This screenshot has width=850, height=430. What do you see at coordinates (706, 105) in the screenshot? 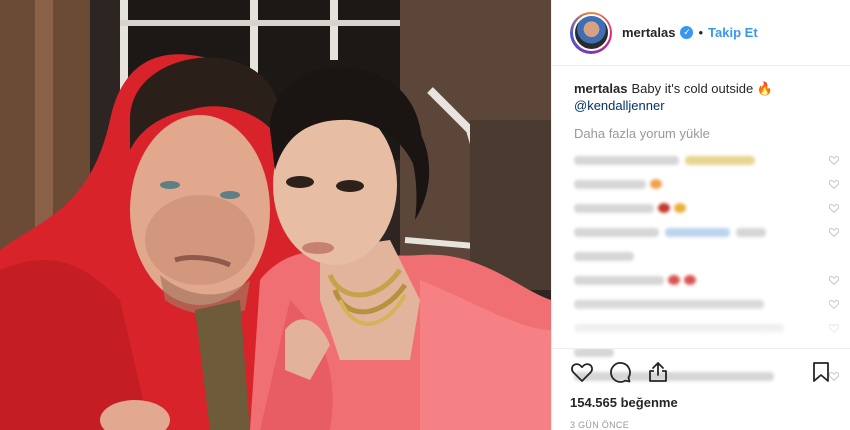
I see `caption-mention-link: @kendalljenner` at bounding box center [706, 105].